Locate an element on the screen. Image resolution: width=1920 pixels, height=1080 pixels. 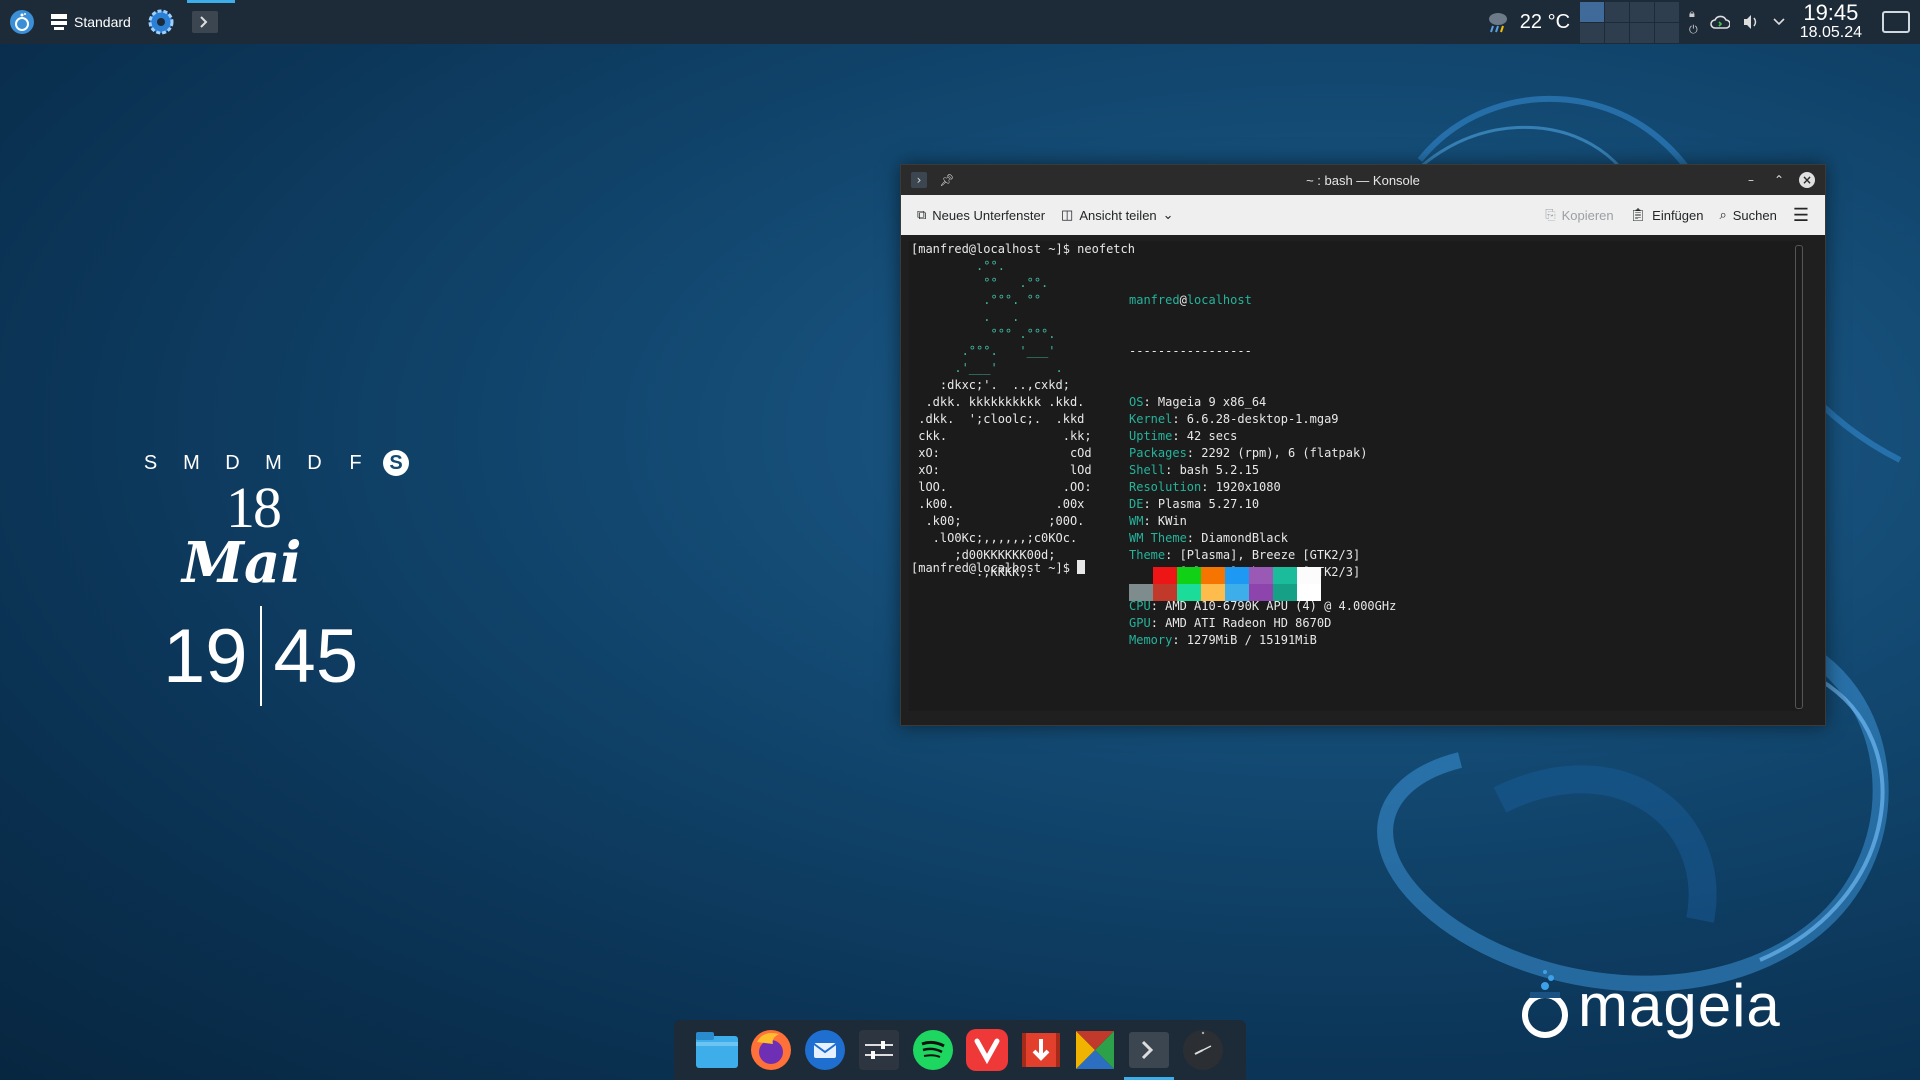
power-icon: ⏻ is located at coordinates (1693, 30).